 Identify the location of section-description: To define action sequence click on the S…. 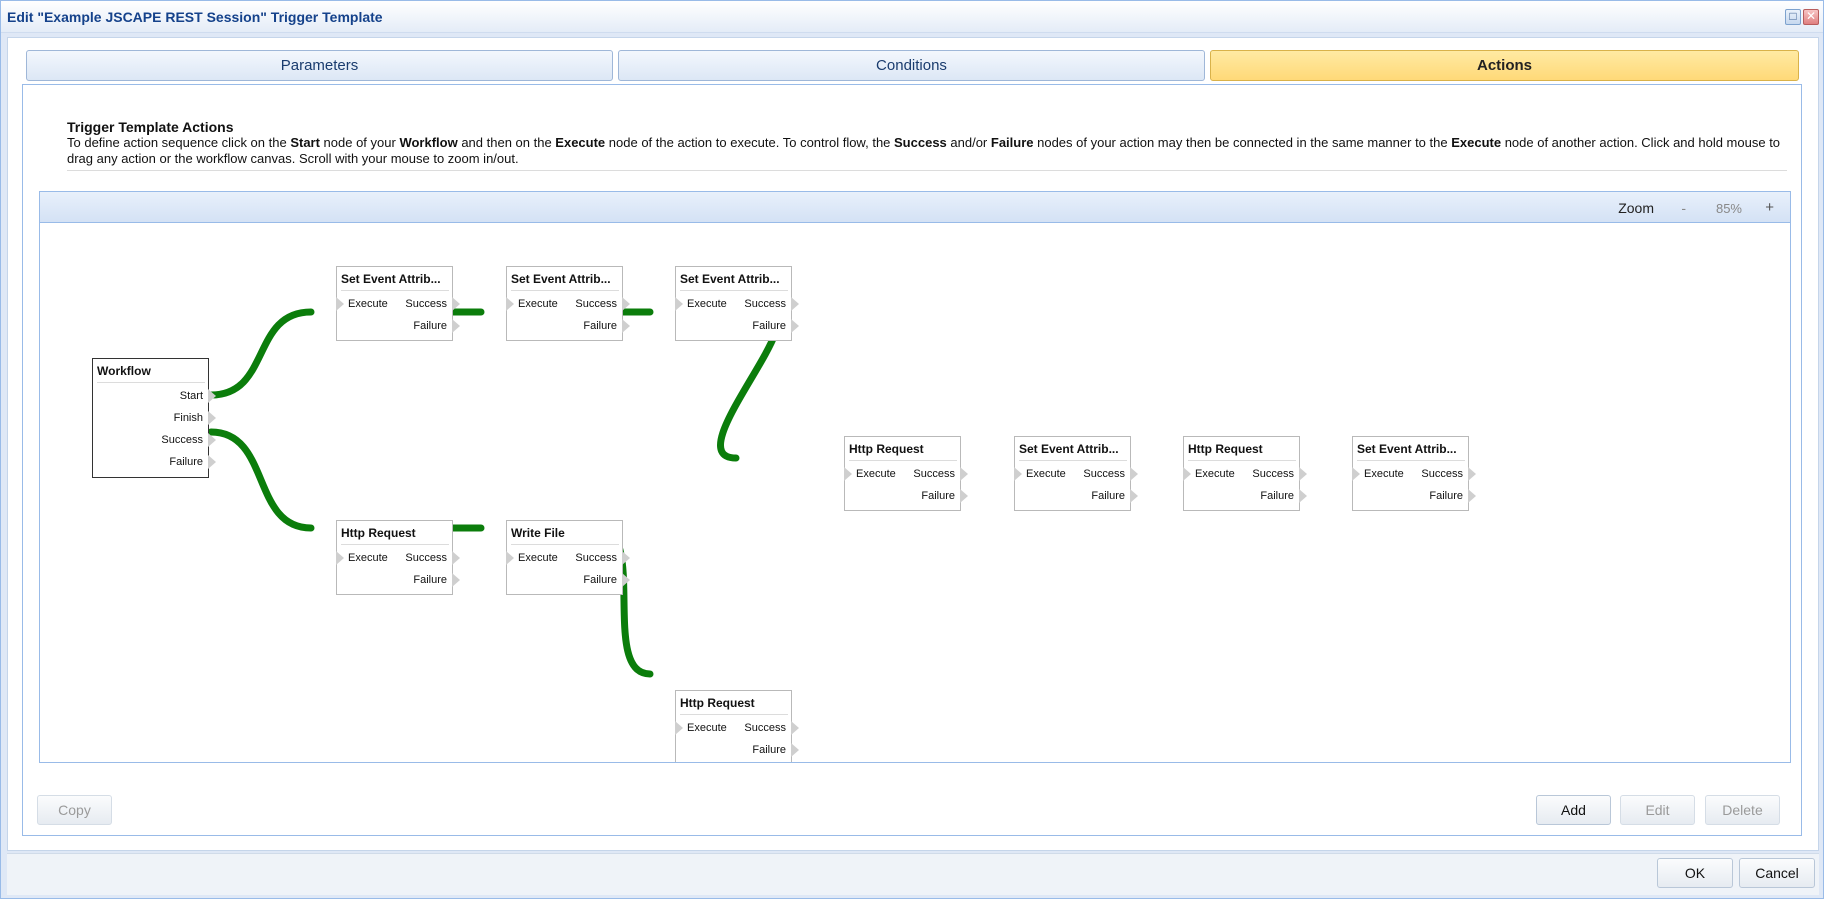
(927, 153).